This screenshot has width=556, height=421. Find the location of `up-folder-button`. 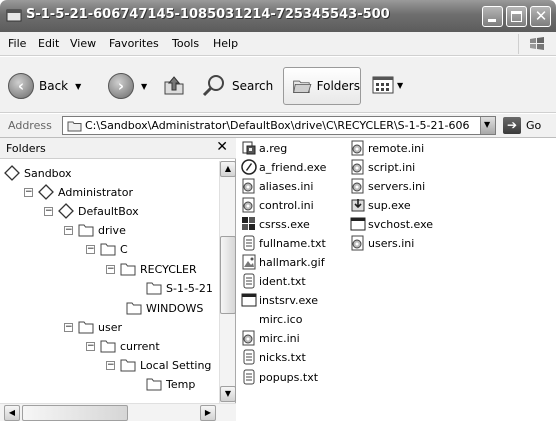

up-folder-button is located at coordinates (174, 86).